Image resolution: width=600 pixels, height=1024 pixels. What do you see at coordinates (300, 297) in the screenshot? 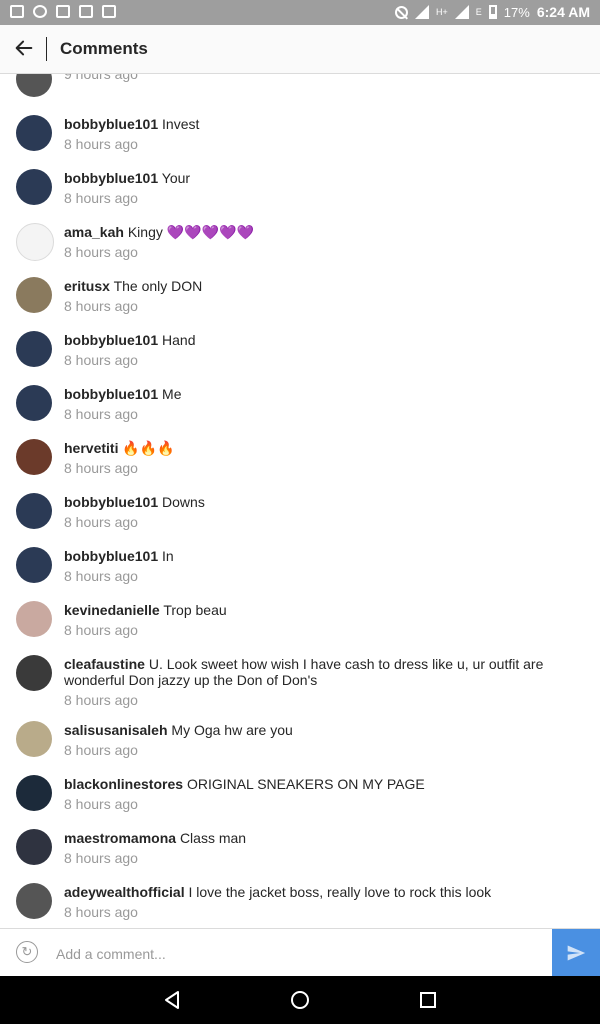
I see `comment-row: eritusx The only DON 8 hours ago` at bounding box center [300, 297].